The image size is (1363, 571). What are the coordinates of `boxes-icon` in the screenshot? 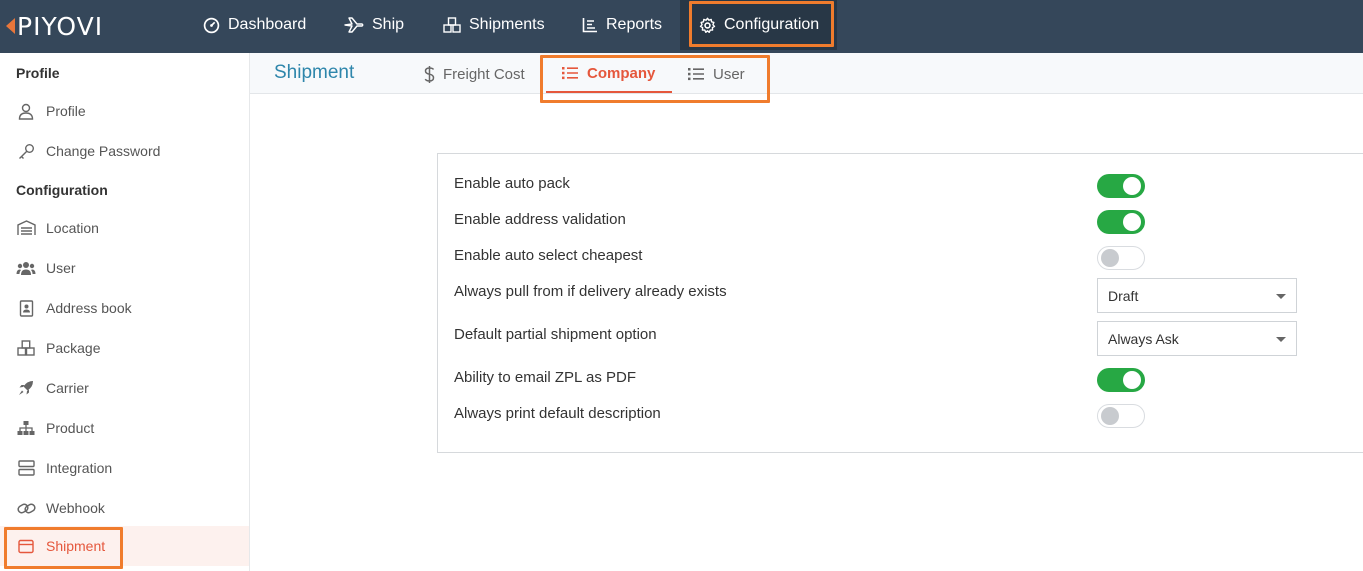 It's located at (452, 25).